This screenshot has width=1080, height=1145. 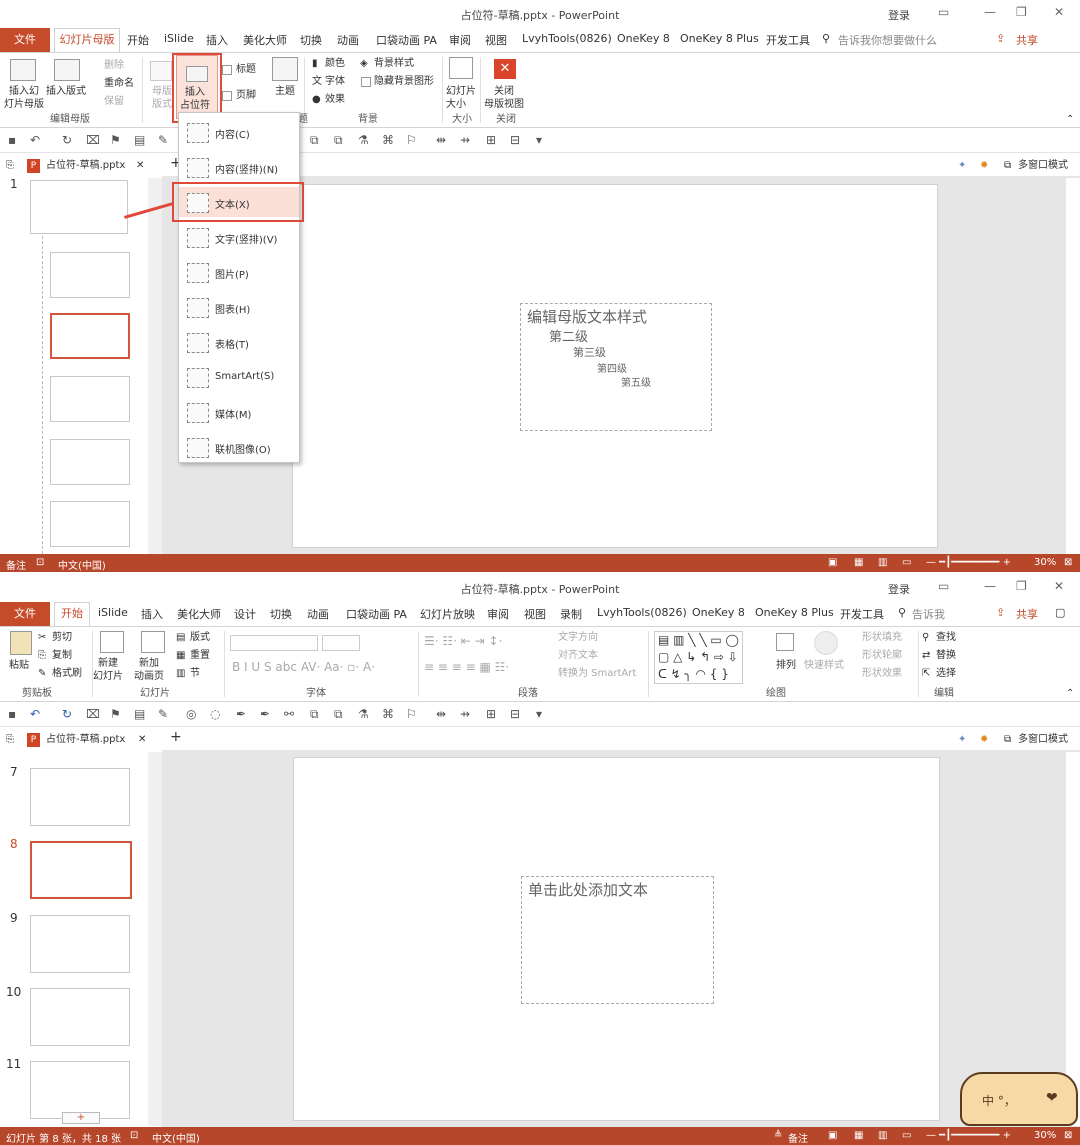 I want to click on menu-item-text-vertical: 文字(竖排)(V), so click(x=239, y=237).